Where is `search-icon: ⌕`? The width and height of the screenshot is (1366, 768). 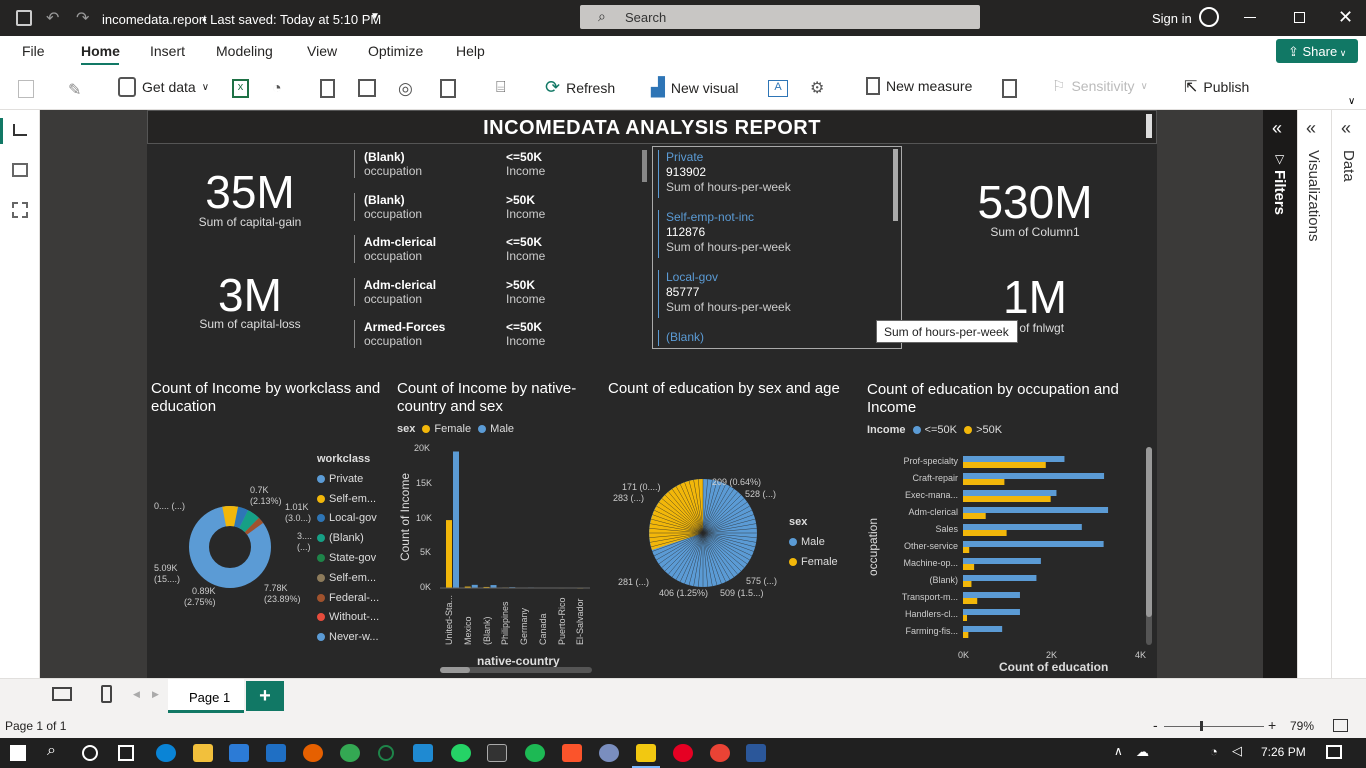
search-icon: ⌕ is located at coordinates (51, 751).